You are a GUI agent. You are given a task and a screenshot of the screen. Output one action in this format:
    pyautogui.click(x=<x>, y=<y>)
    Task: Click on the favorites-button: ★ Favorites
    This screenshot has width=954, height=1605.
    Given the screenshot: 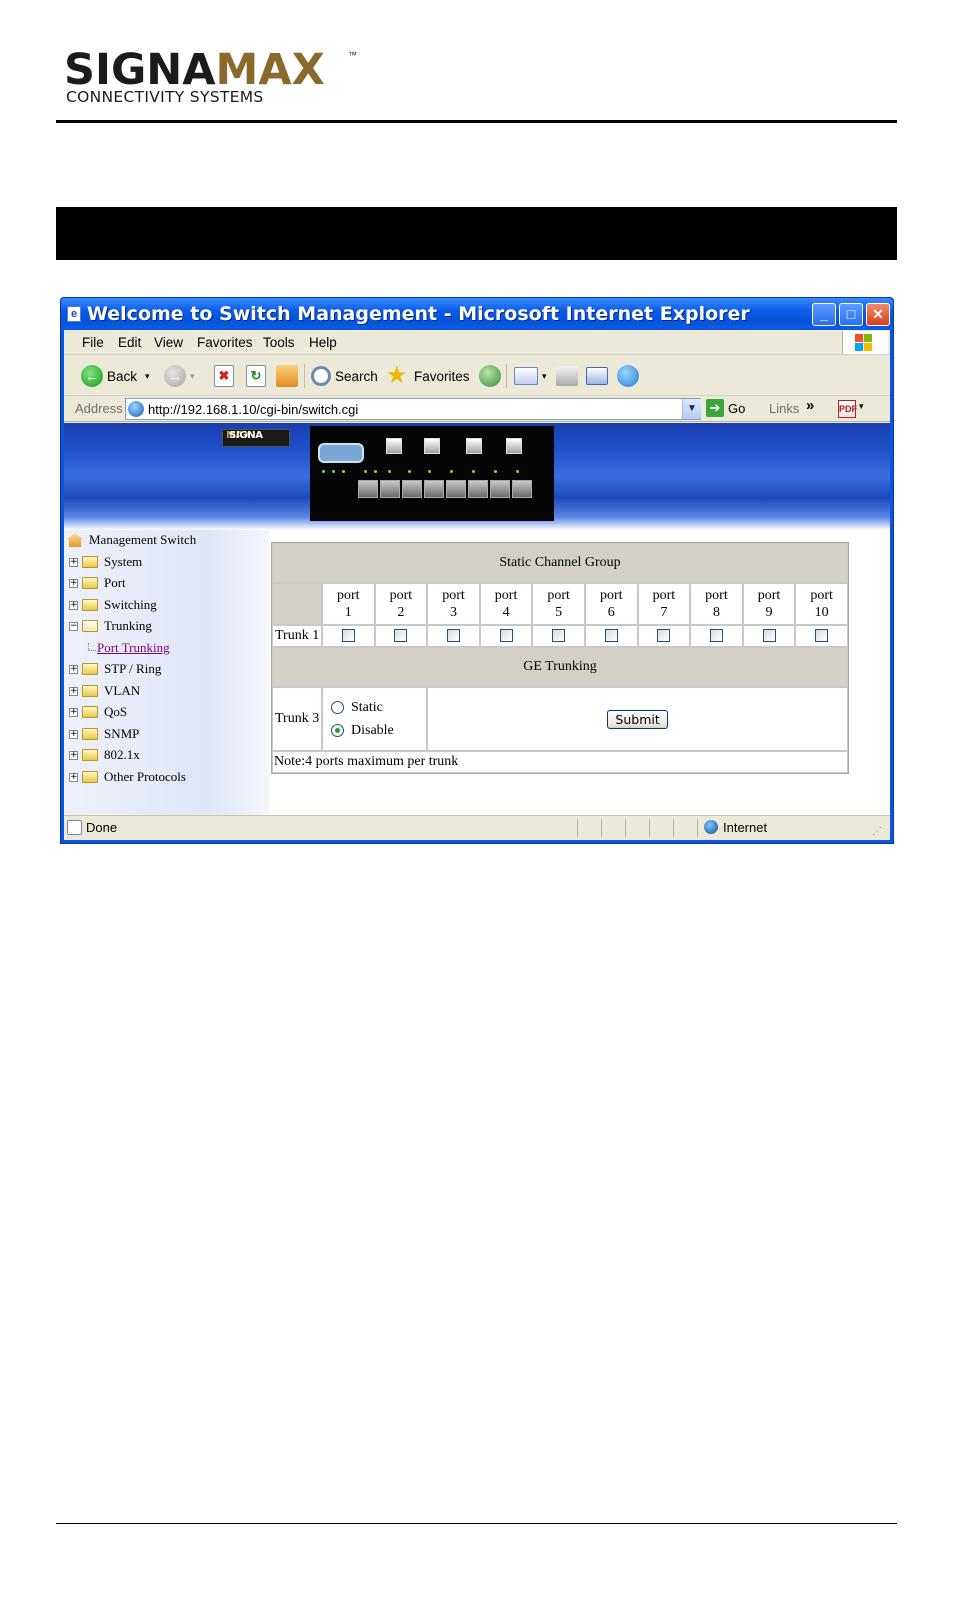 What is the action you would take?
    pyautogui.click(x=428, y=376)
    